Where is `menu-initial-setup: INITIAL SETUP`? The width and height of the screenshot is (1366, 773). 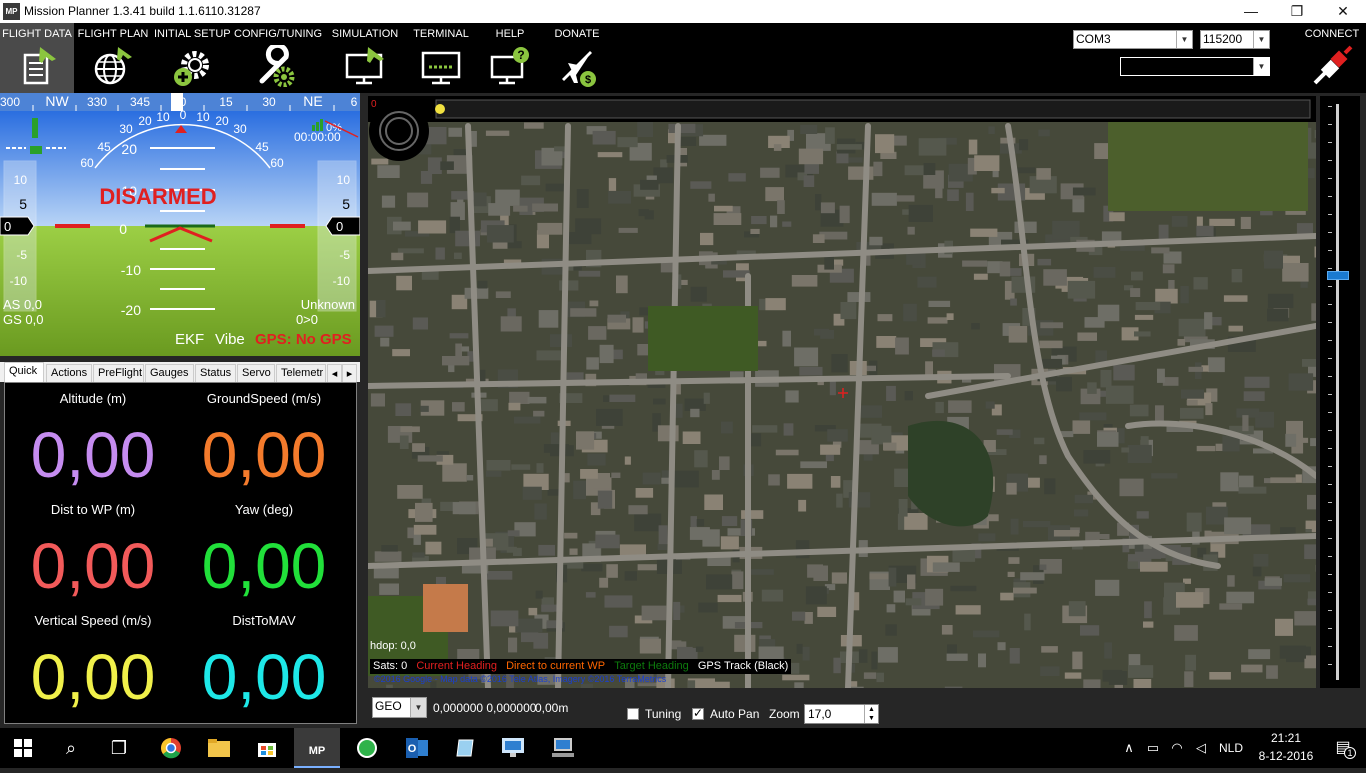 menu-initial-setup: INITIAL SETUP is located at coordinates (192, 58).